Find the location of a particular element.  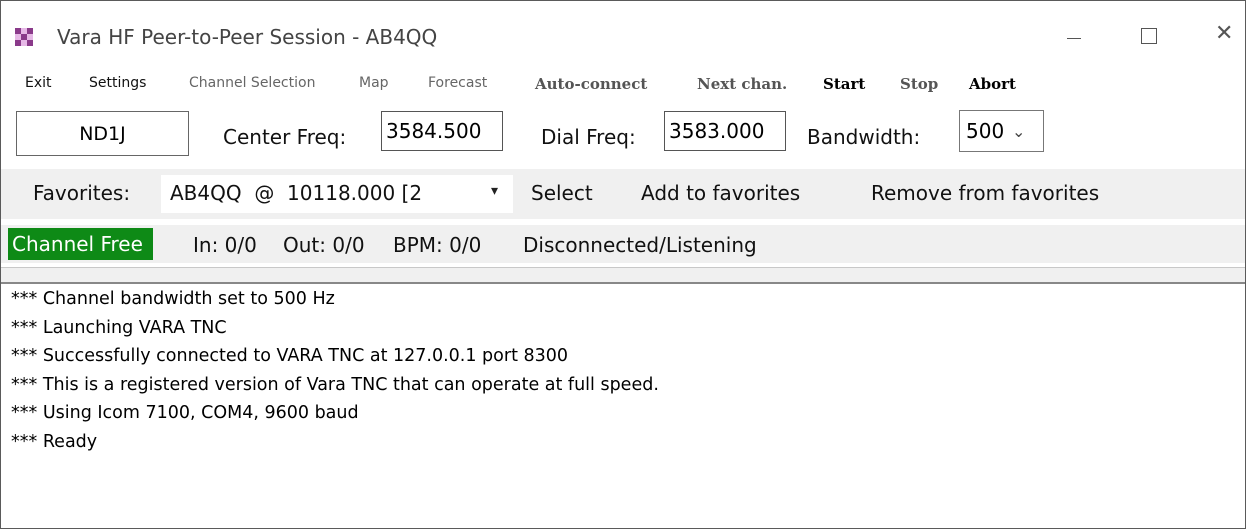

out-counter: Out: 0/0 is located at coordinates (324, 245).